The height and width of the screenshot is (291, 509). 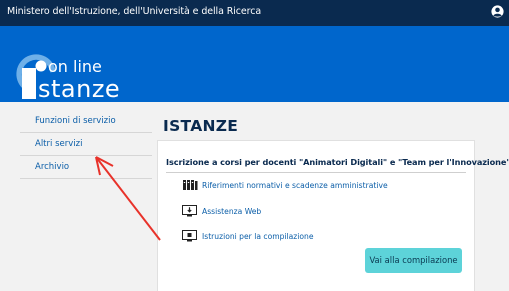 What do you see at coordinates (232, 211) in the screenshot?
I see `link-label: Assistenza Web` at bounding box center [232, 211].